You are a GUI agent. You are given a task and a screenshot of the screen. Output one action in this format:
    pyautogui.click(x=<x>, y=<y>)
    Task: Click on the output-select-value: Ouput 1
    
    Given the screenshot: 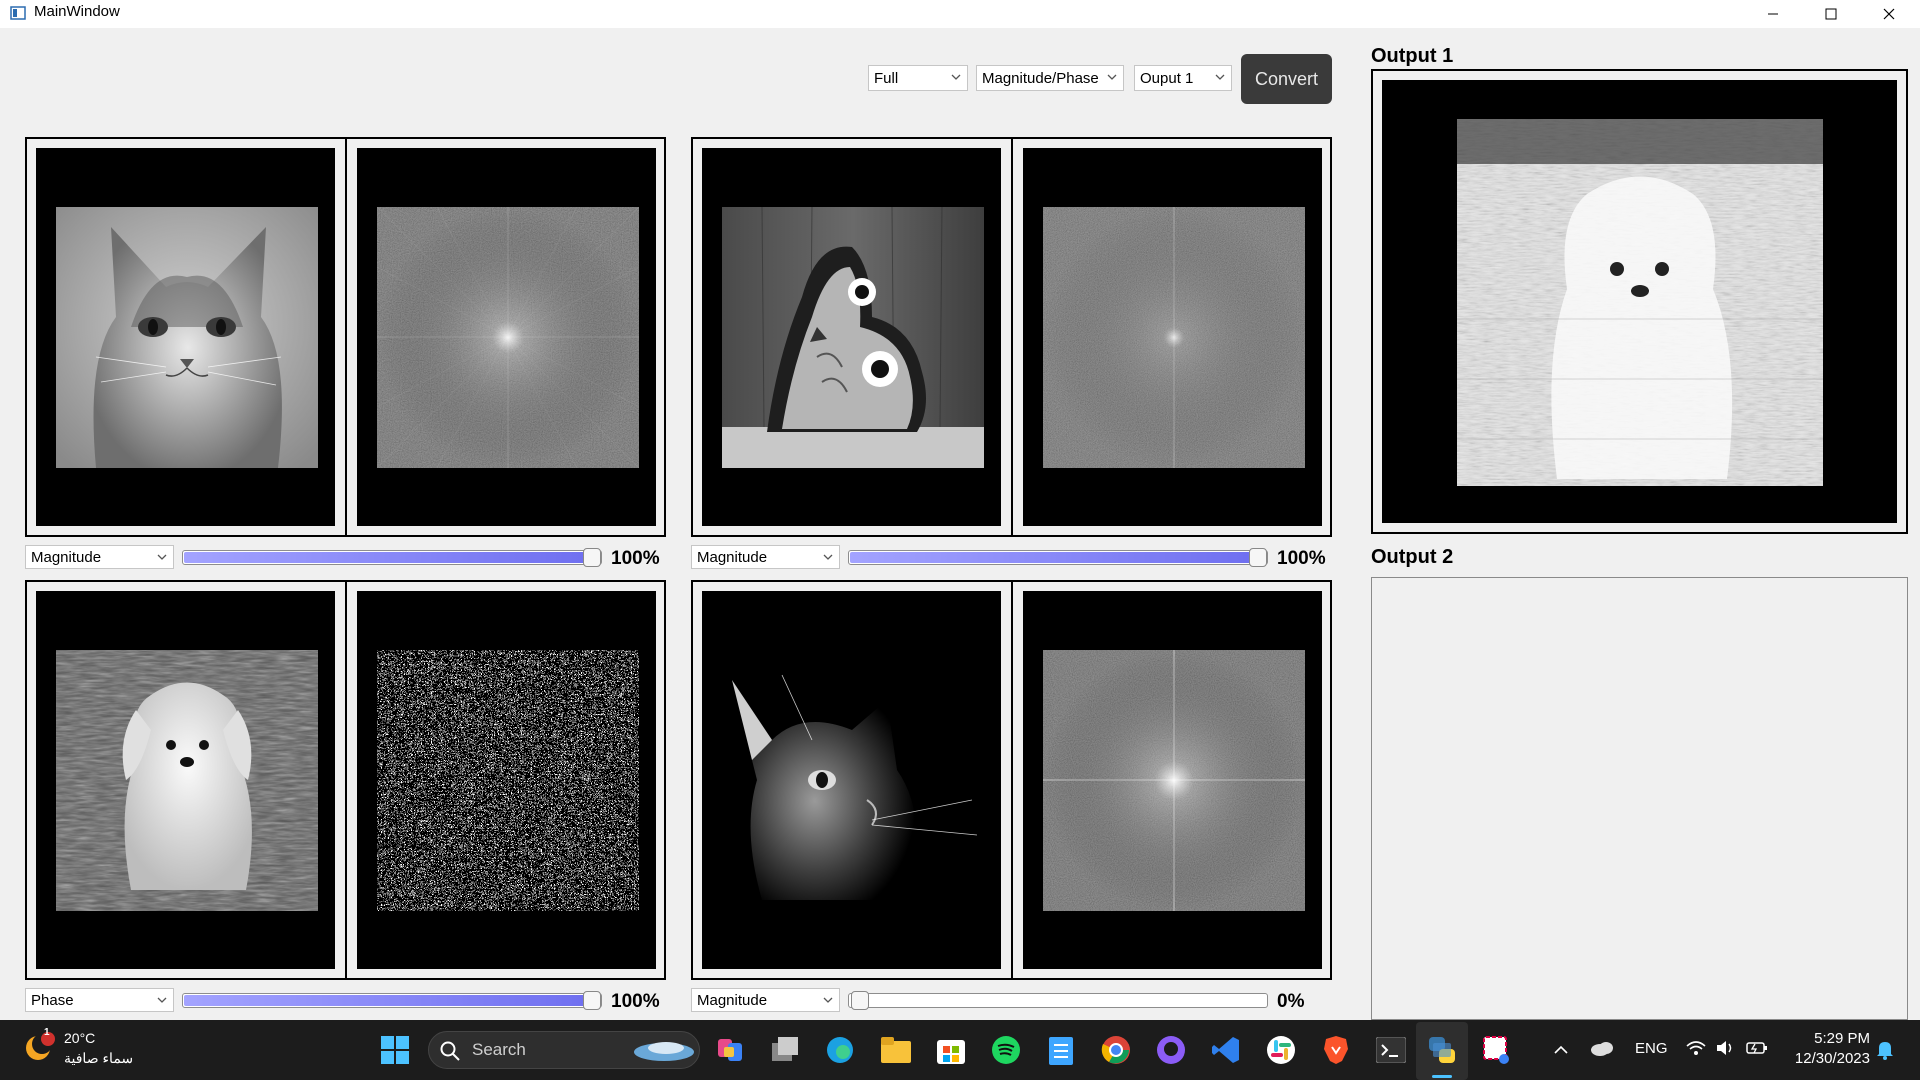 What is the action you would take?
    pyautogui.click(x=1167, y=78)
    